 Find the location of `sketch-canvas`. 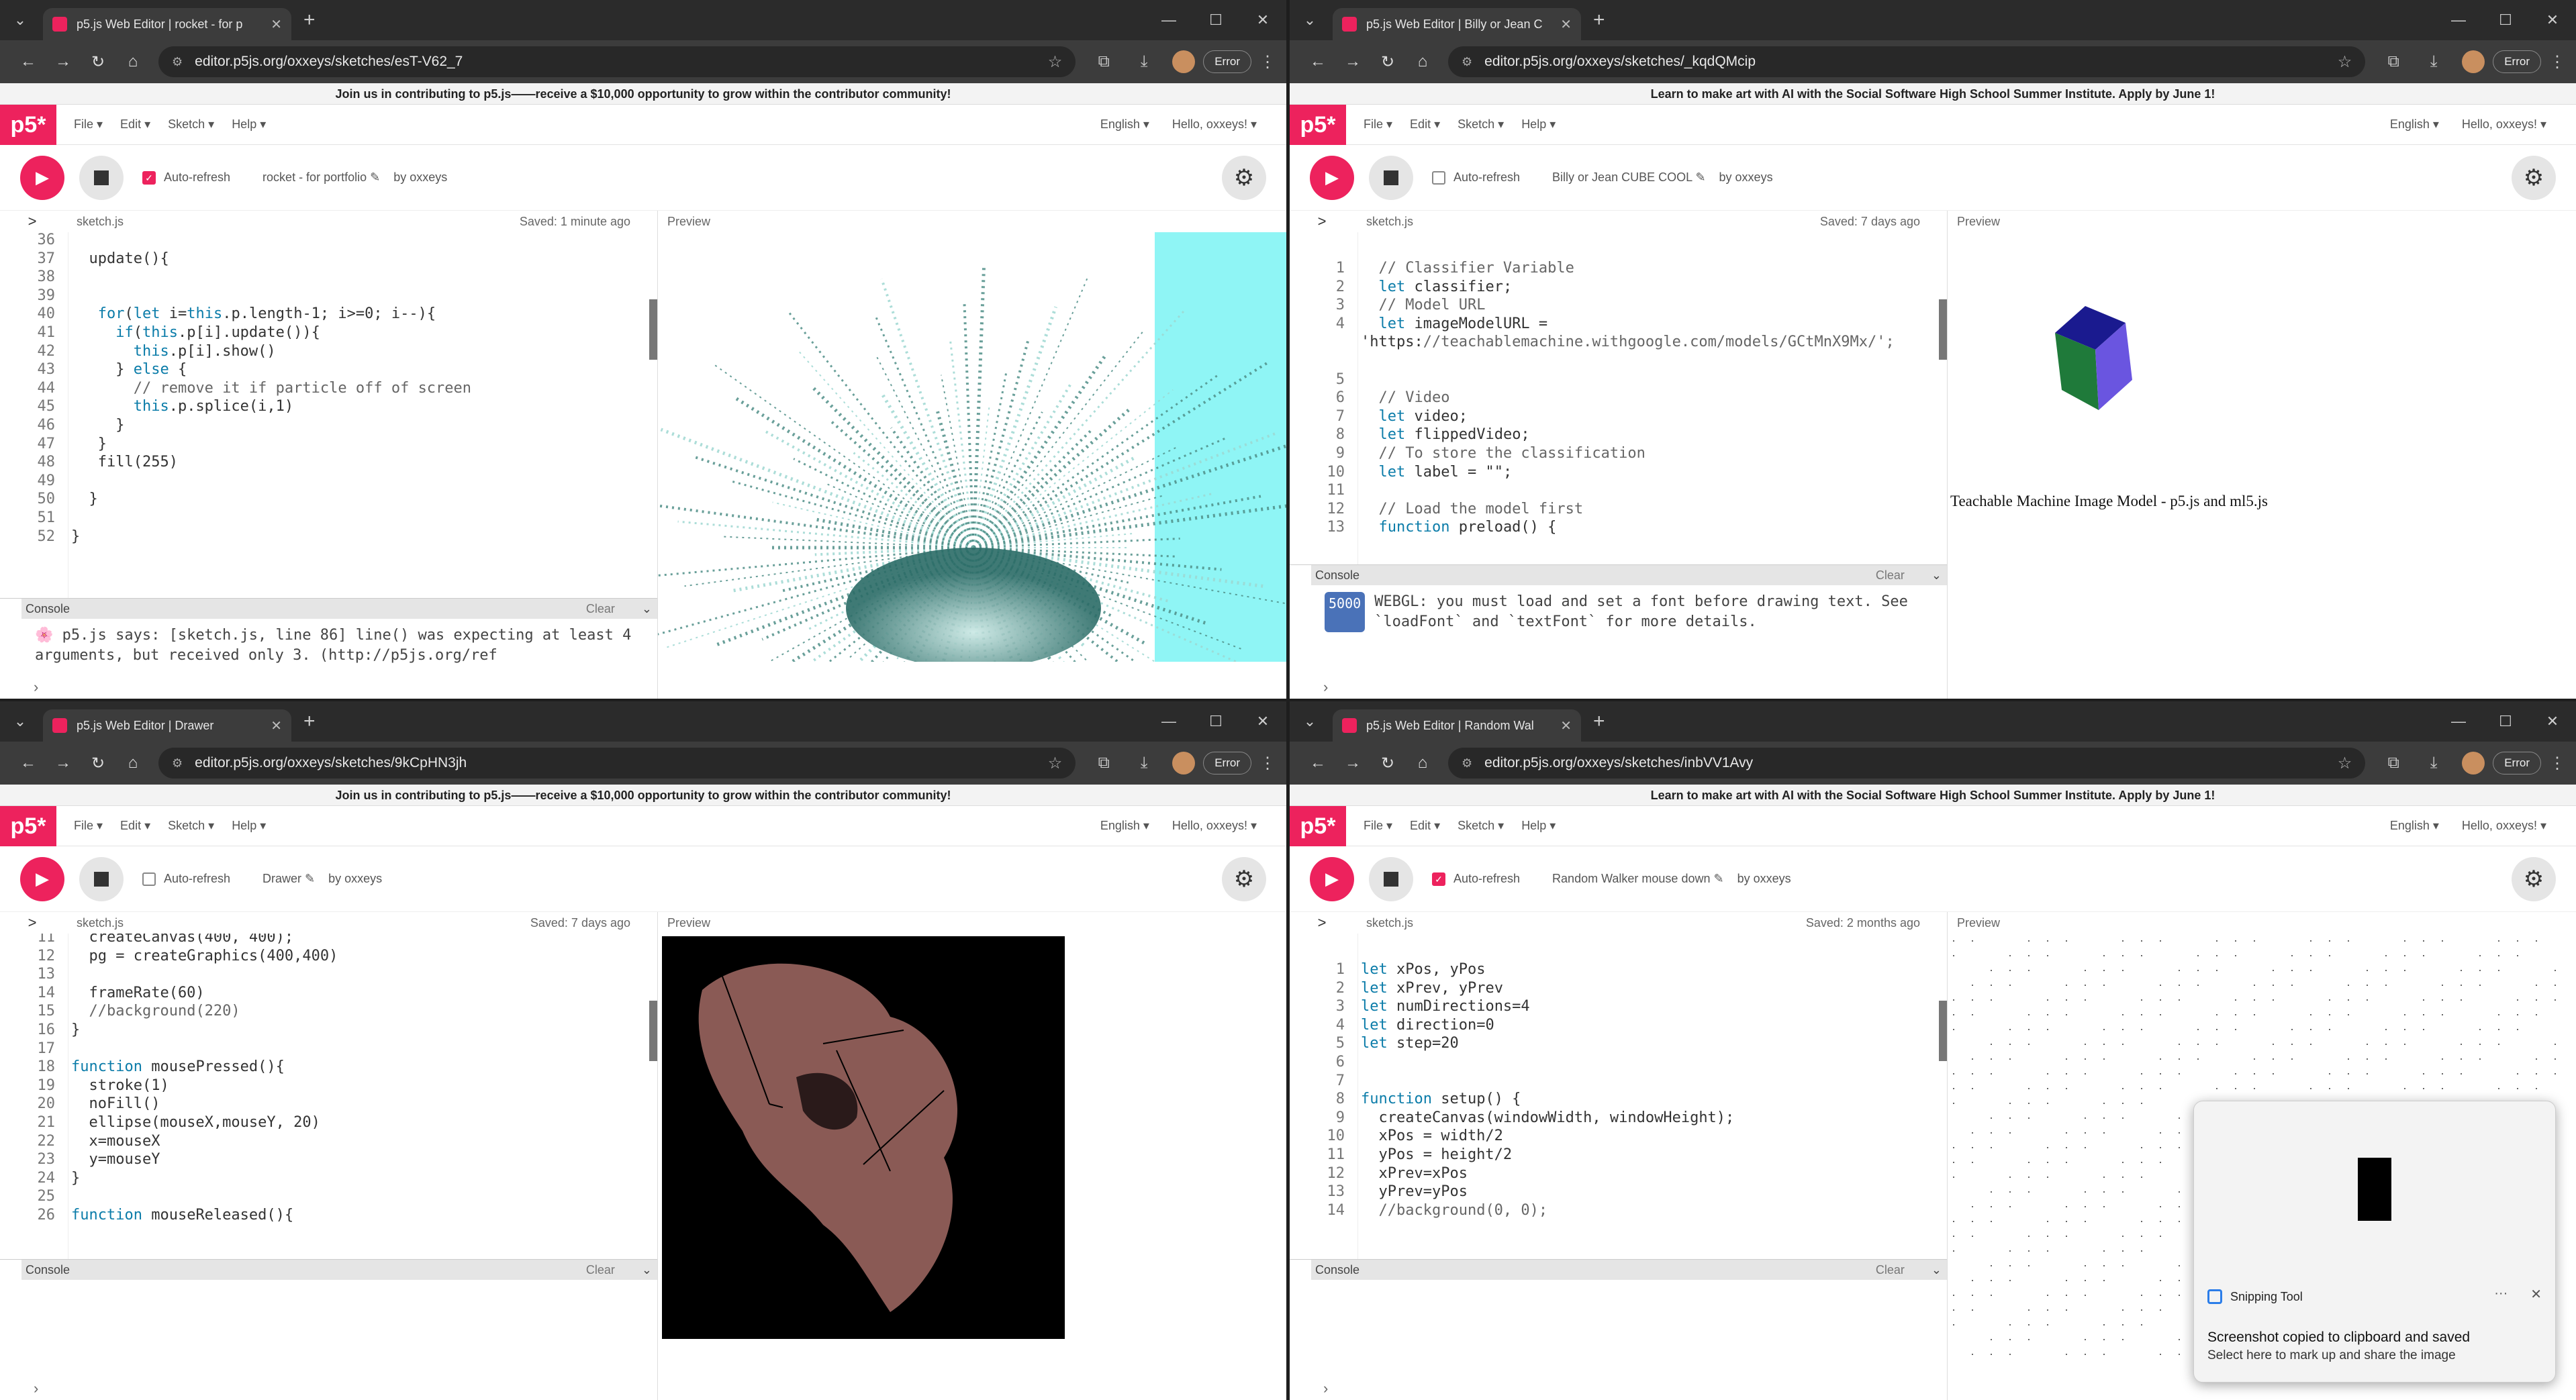

sketch-canvas is located at coordinates (972, 466).